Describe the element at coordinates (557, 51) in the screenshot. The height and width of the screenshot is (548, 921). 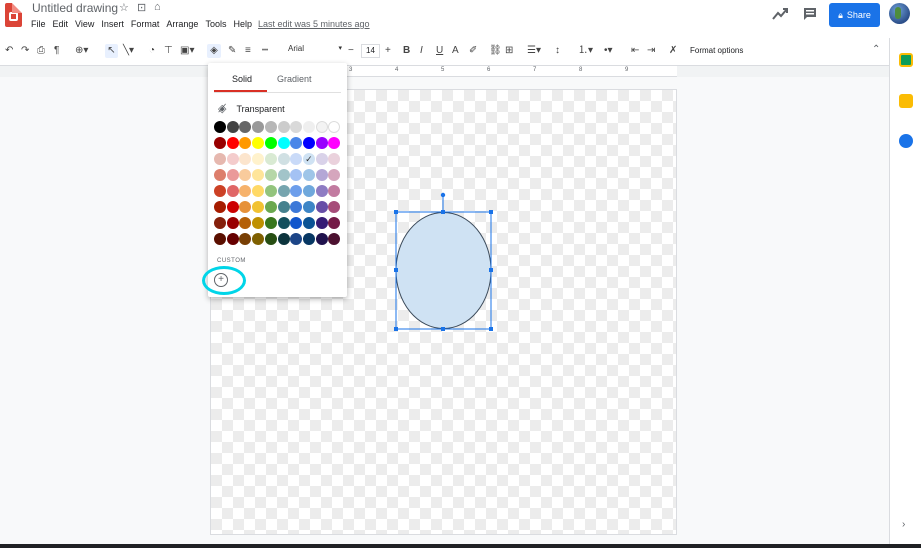
I see `line-spacing-icon: ↕` at that location.